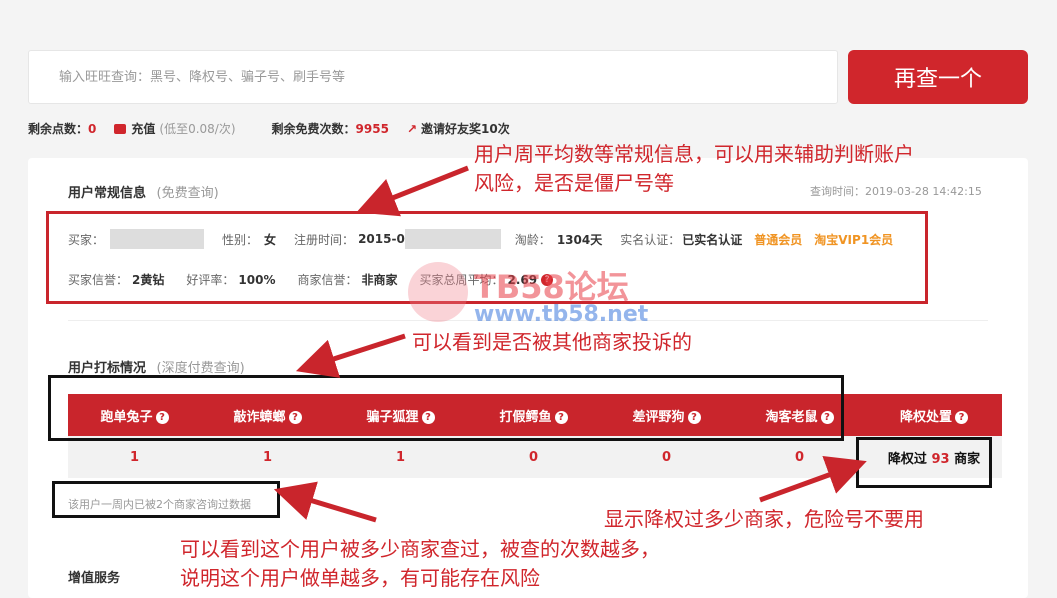  Describe the element at coordinates (350, 355) in the screenshot. I see `arrow-marks` at that location.